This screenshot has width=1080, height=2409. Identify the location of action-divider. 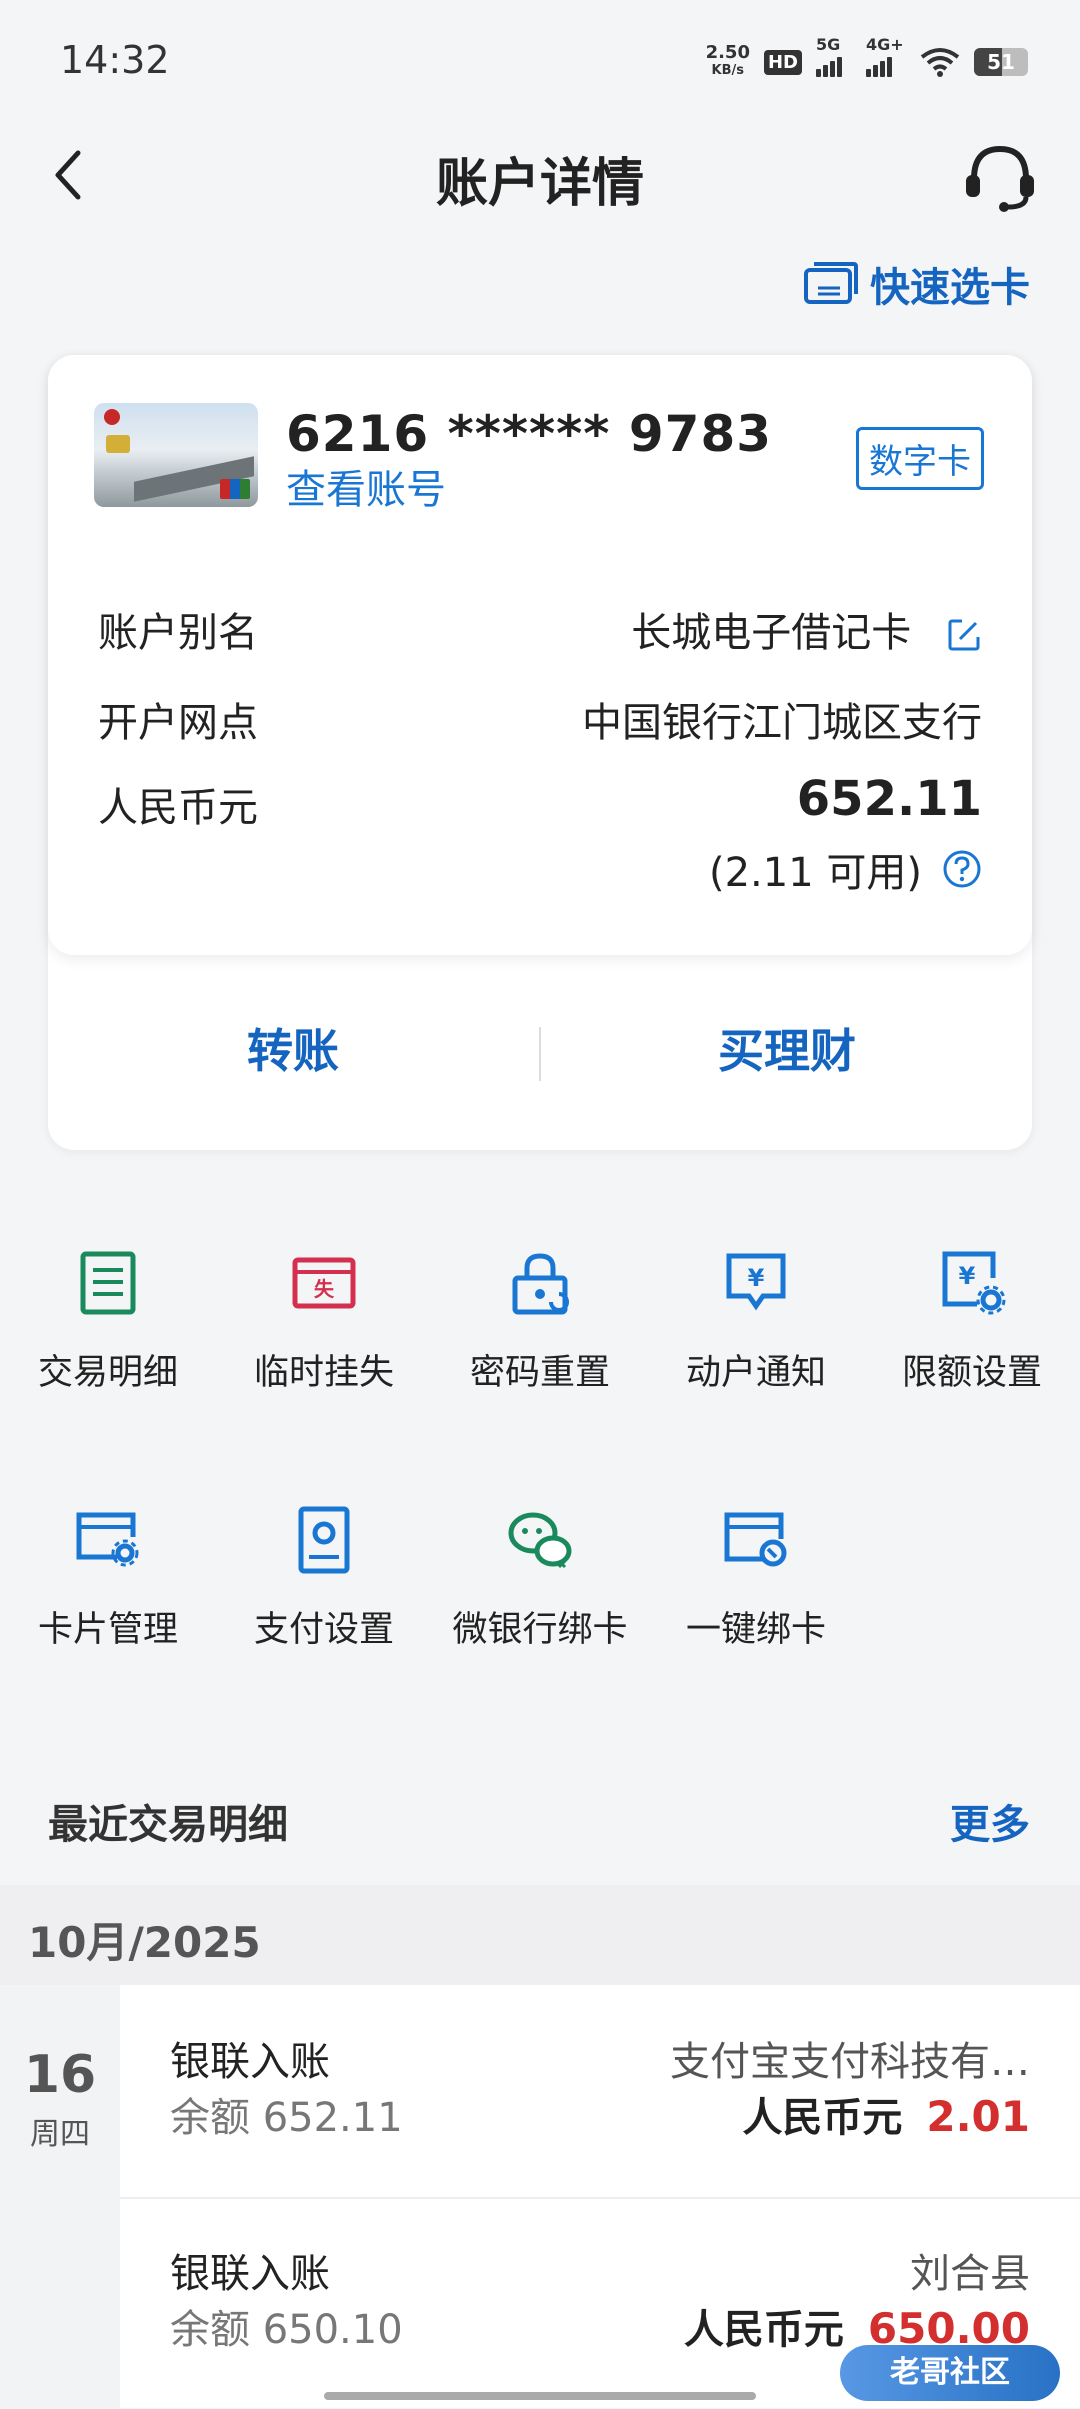
(540, 1054).